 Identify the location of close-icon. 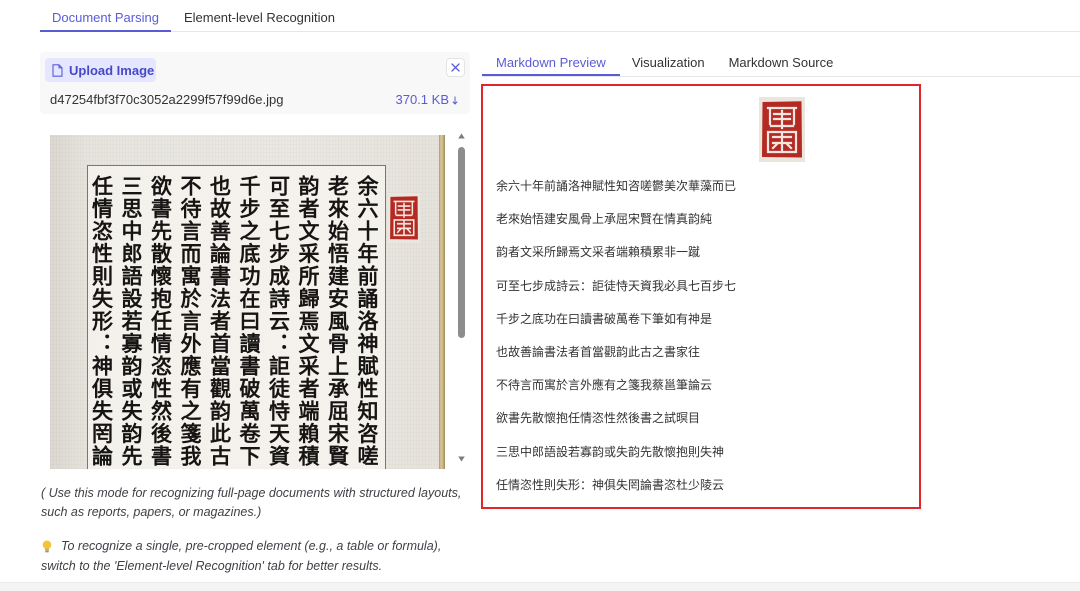
(455, 67).